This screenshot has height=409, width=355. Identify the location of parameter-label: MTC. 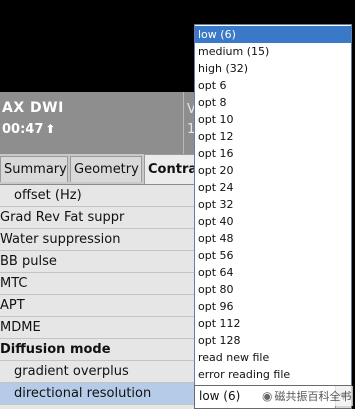
(14, 283).